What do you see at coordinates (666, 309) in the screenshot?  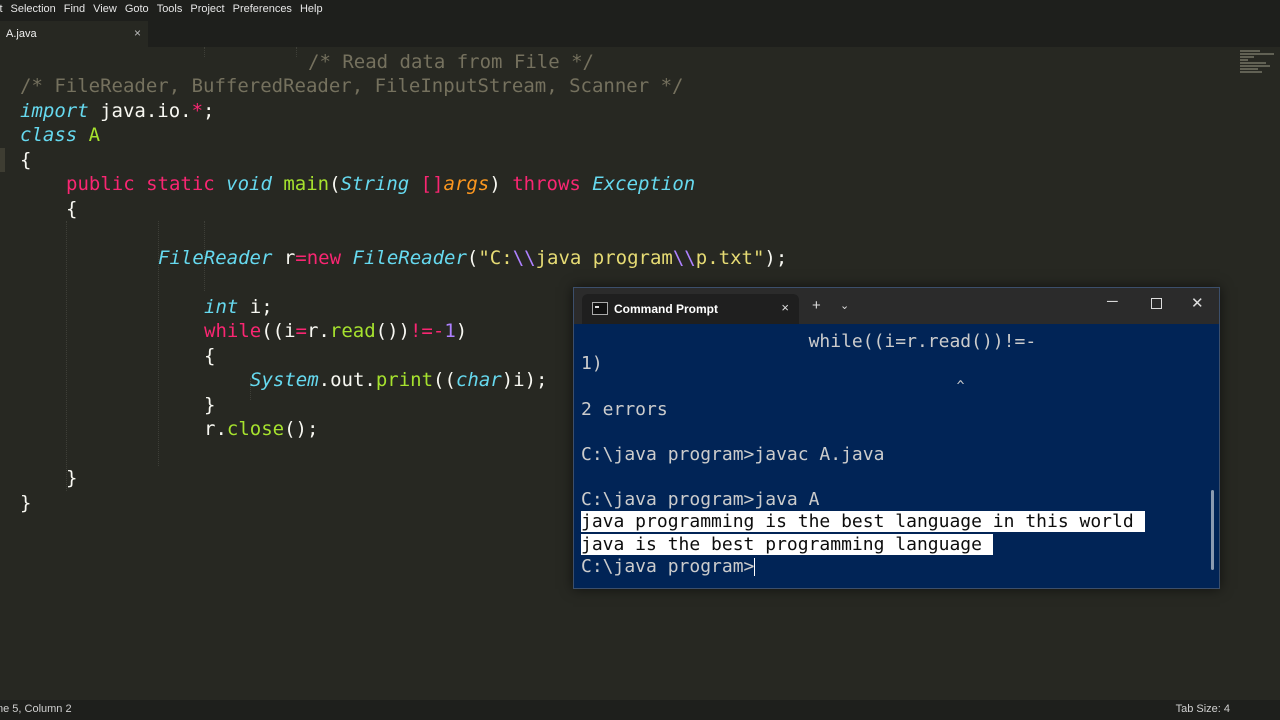 I see `cmd-tab-title: Command Prompt` at bounding box center [666, 309].